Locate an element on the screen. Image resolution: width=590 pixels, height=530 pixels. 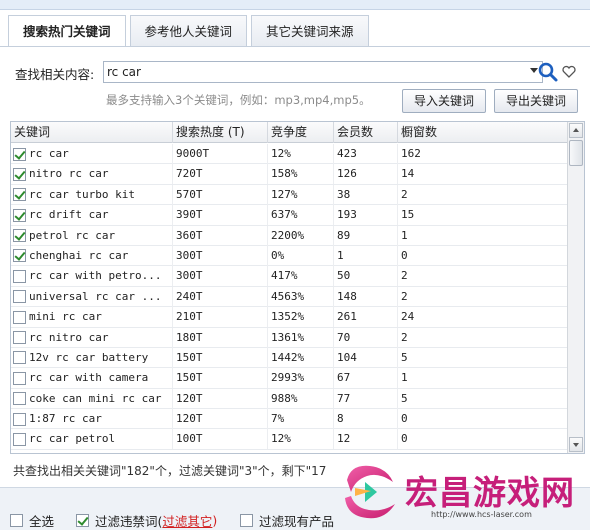
watermark: 宏昌游戏网 http://www.hcs-laser.com is located at coordinates (462, 491).